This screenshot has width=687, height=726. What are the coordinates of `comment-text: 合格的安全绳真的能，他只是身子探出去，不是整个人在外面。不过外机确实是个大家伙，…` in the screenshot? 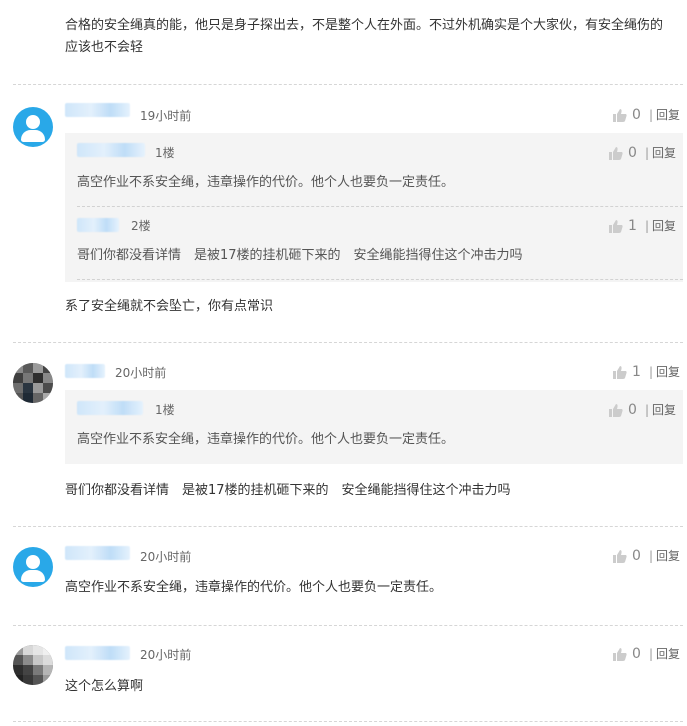 It's located at (364, 36).